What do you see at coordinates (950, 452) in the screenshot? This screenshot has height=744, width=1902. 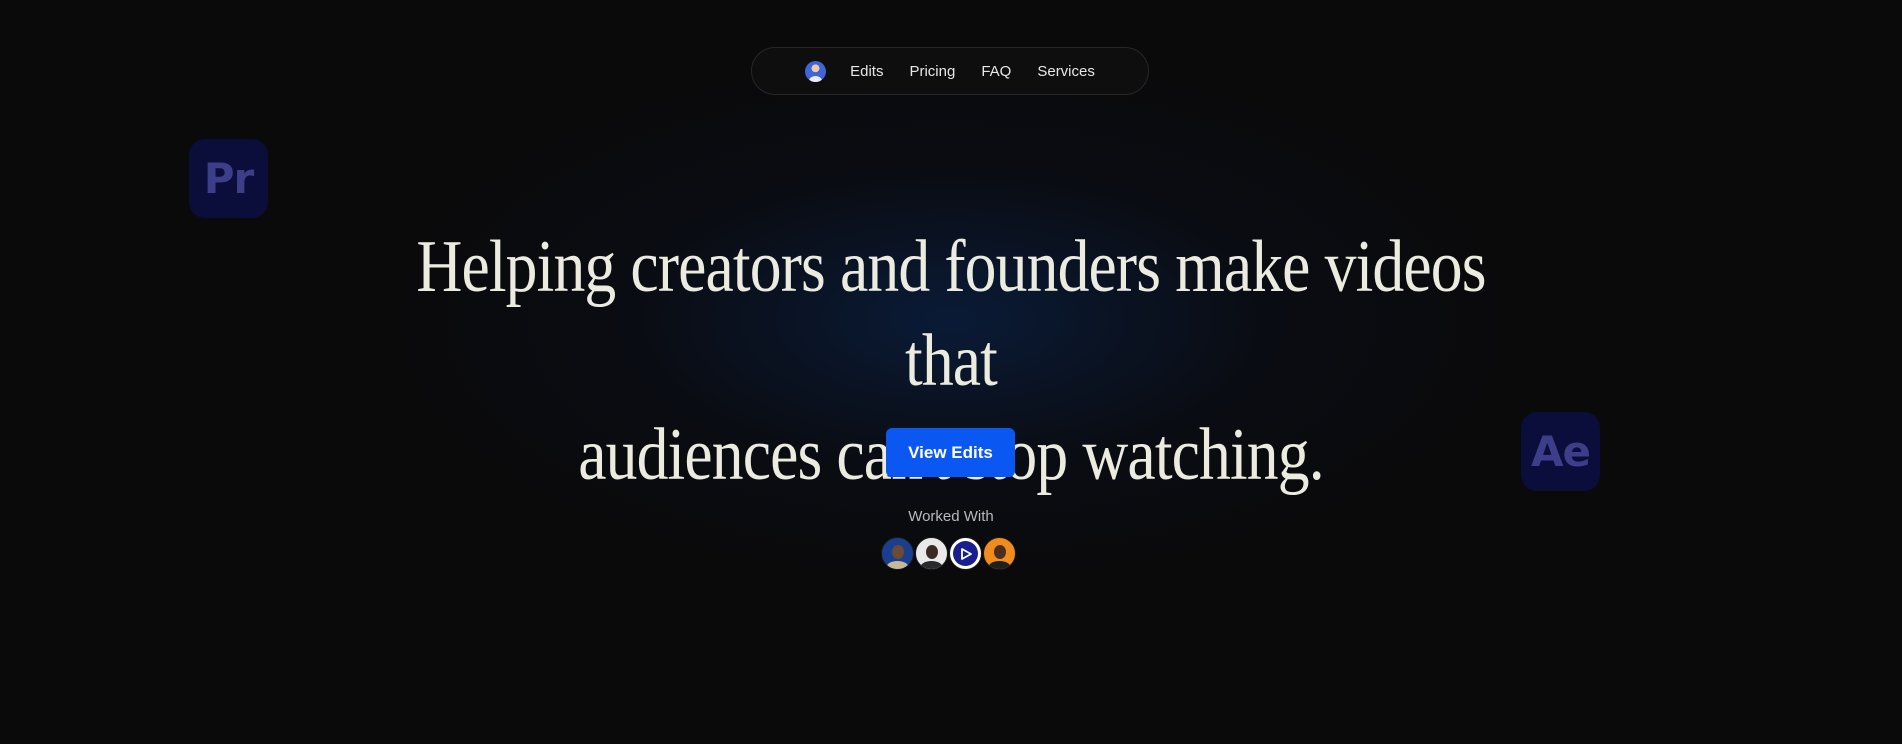 I see `view-edits-button: View Edits` at bounding box center [950, 452].